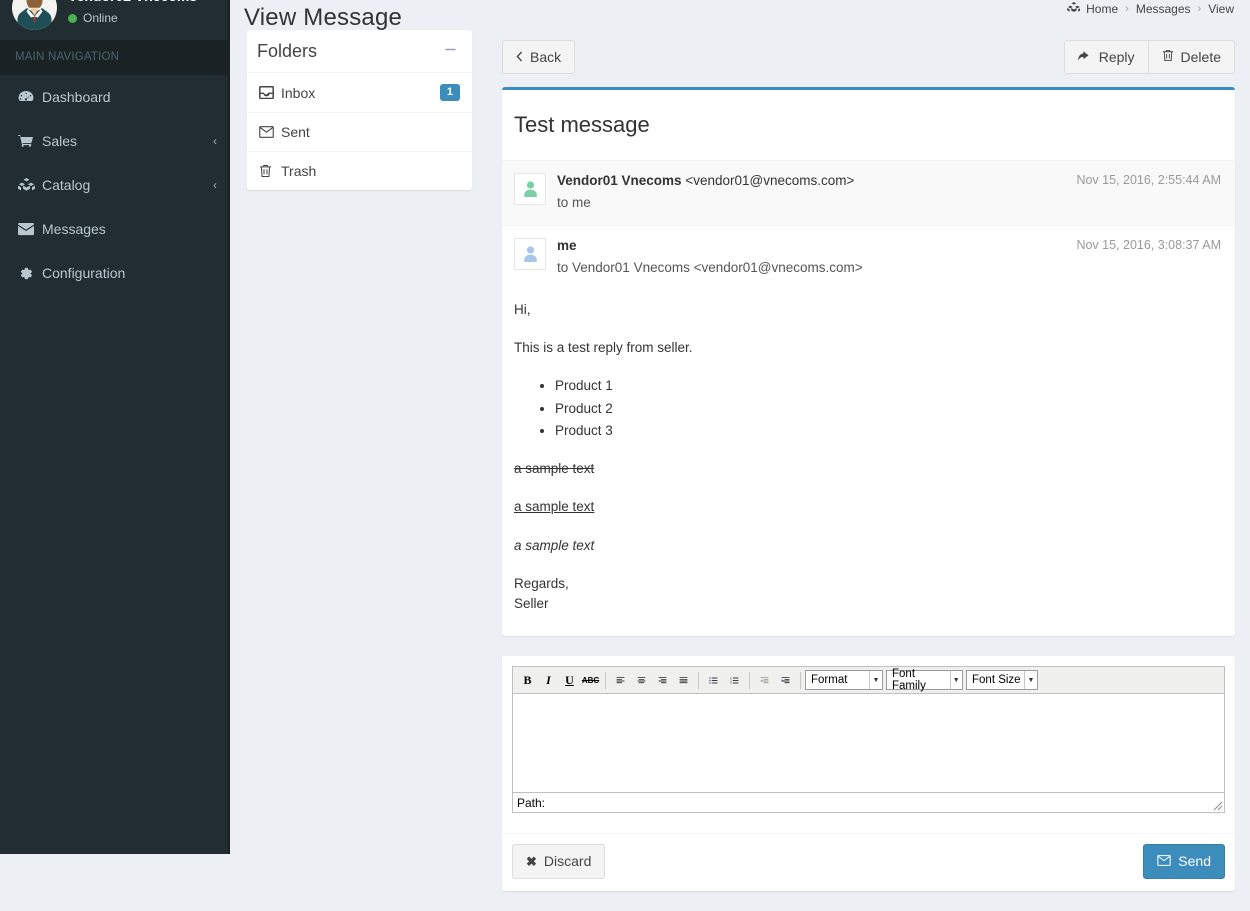 The image size is (1250, 911). I want to click on numbered-list-icon: 123, so click(734, 680).